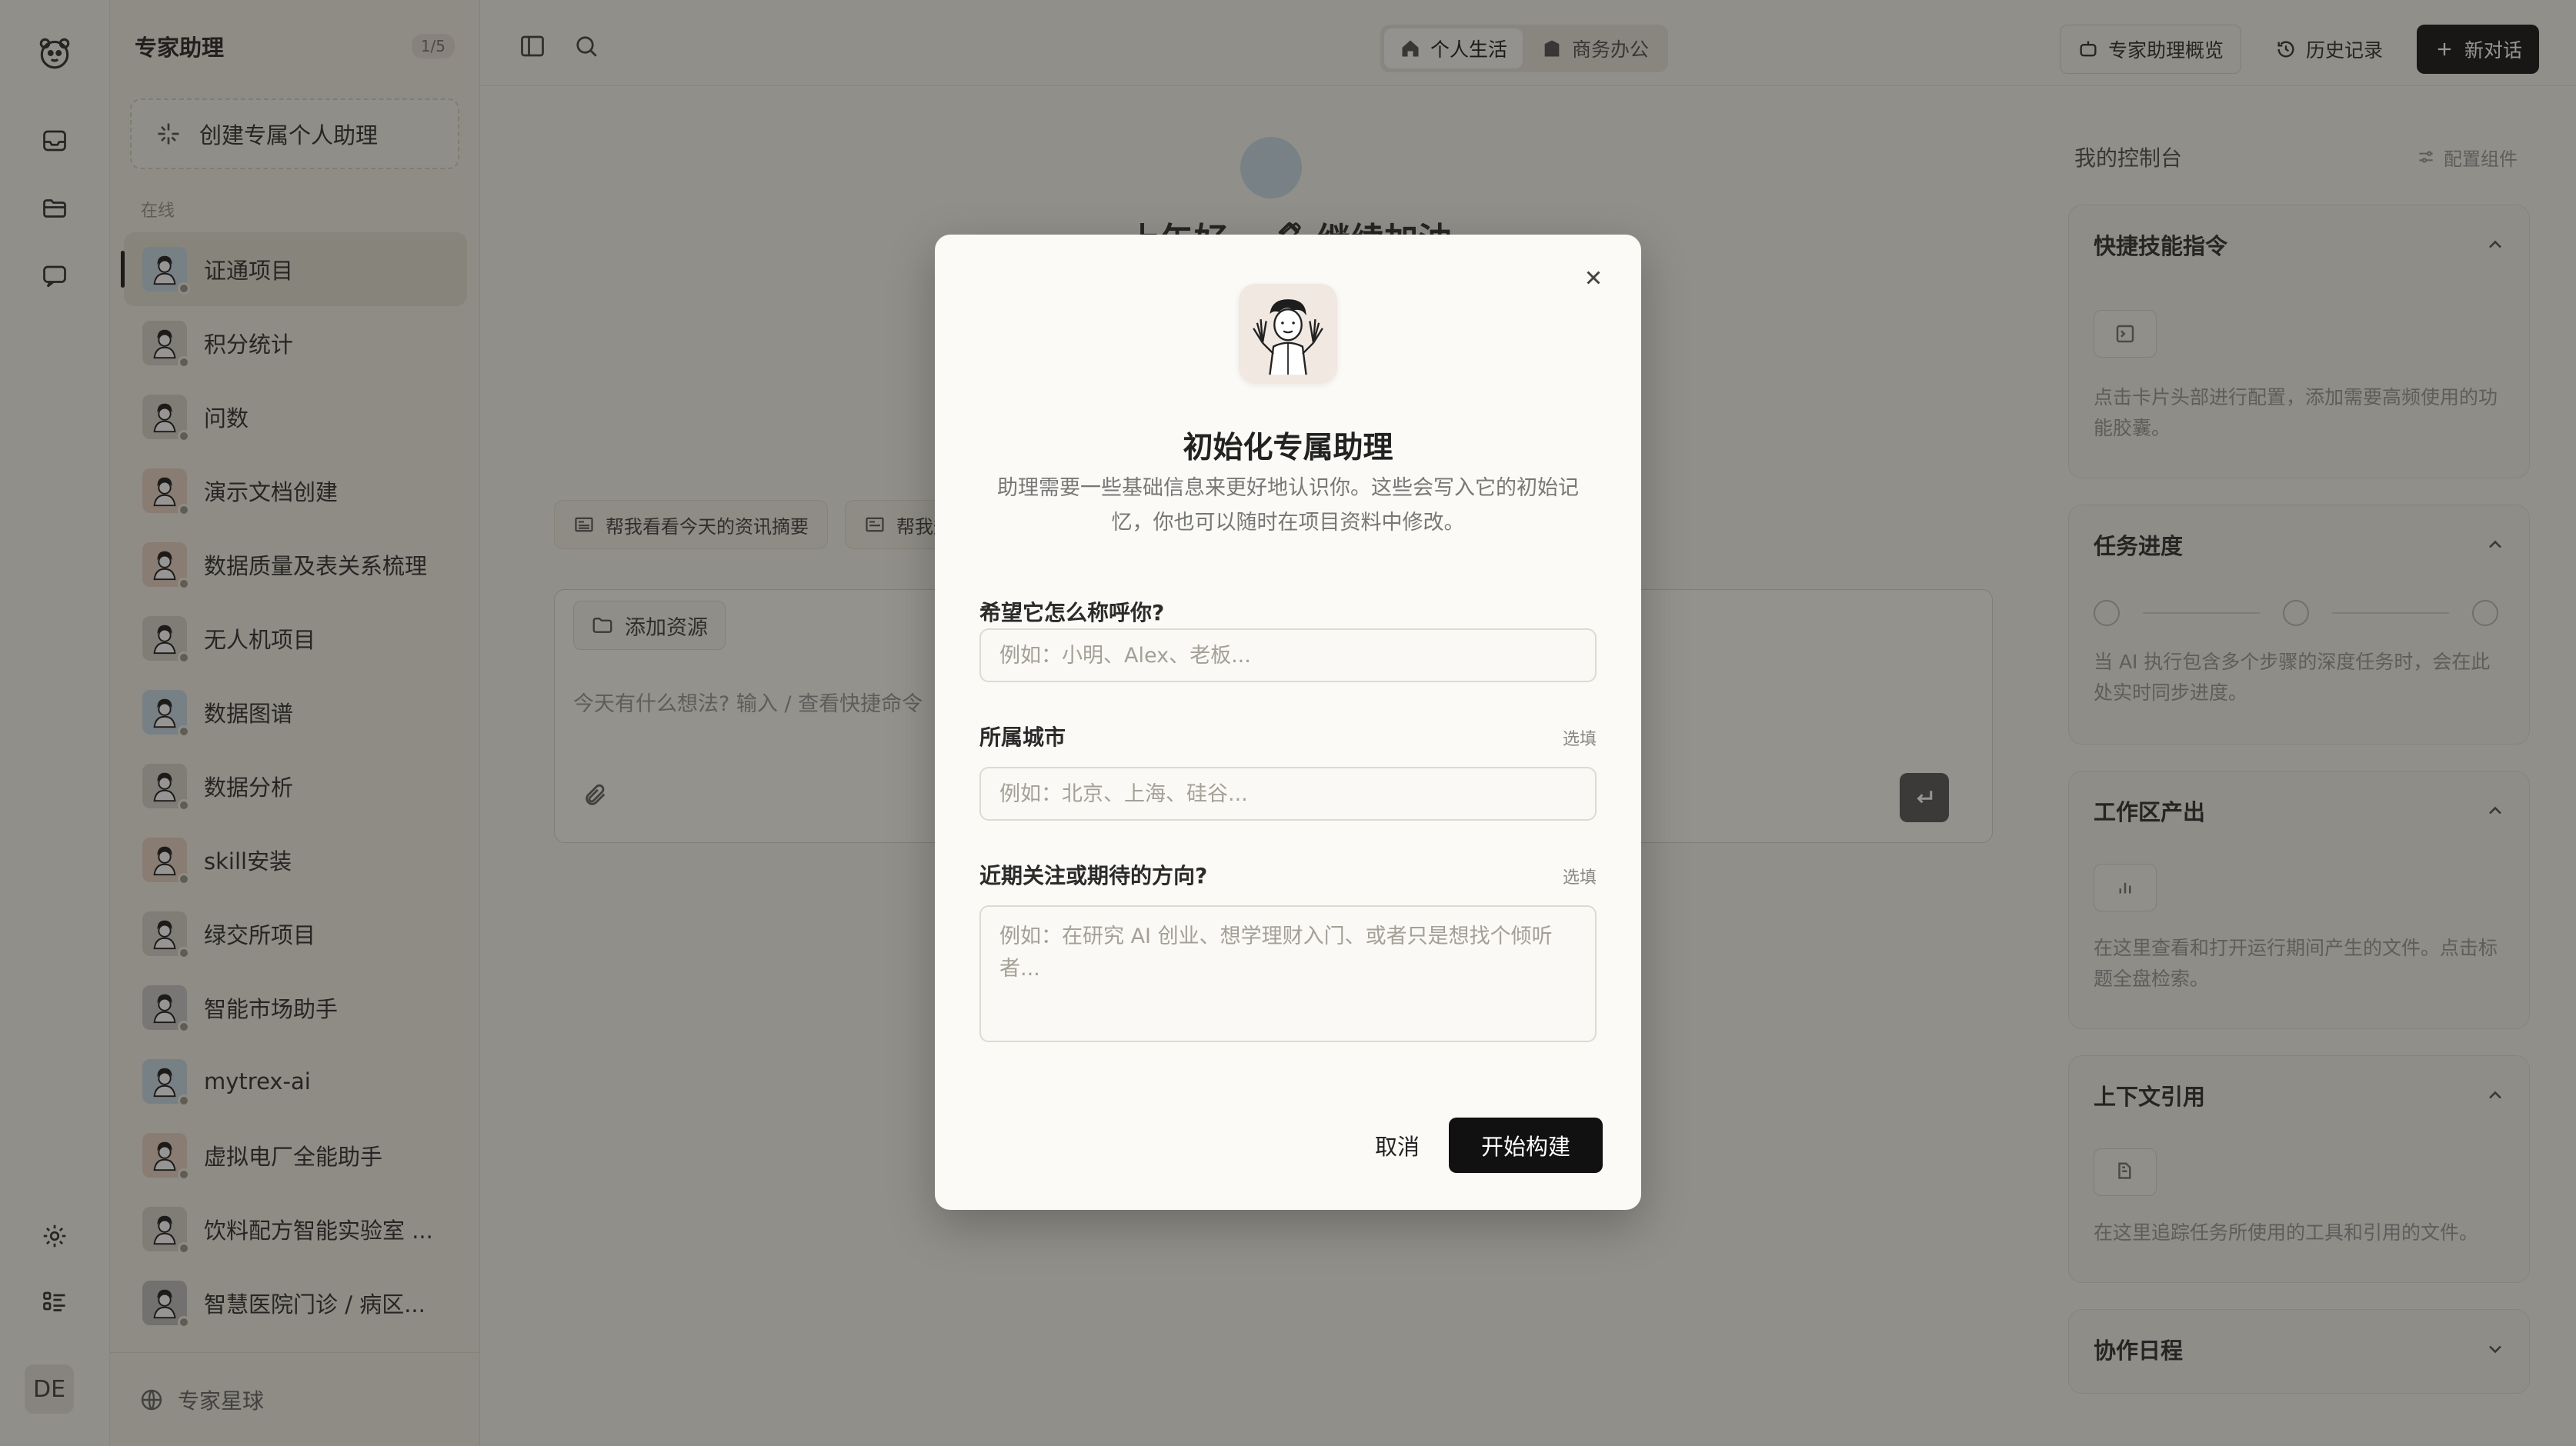 The height and width of the screenshot is (1446, 2576). What do you see at coordinates (1288, 448) in the screenshot?
I see `dialog-title: 初始化专属助理` at bounding box center [1288, 448].